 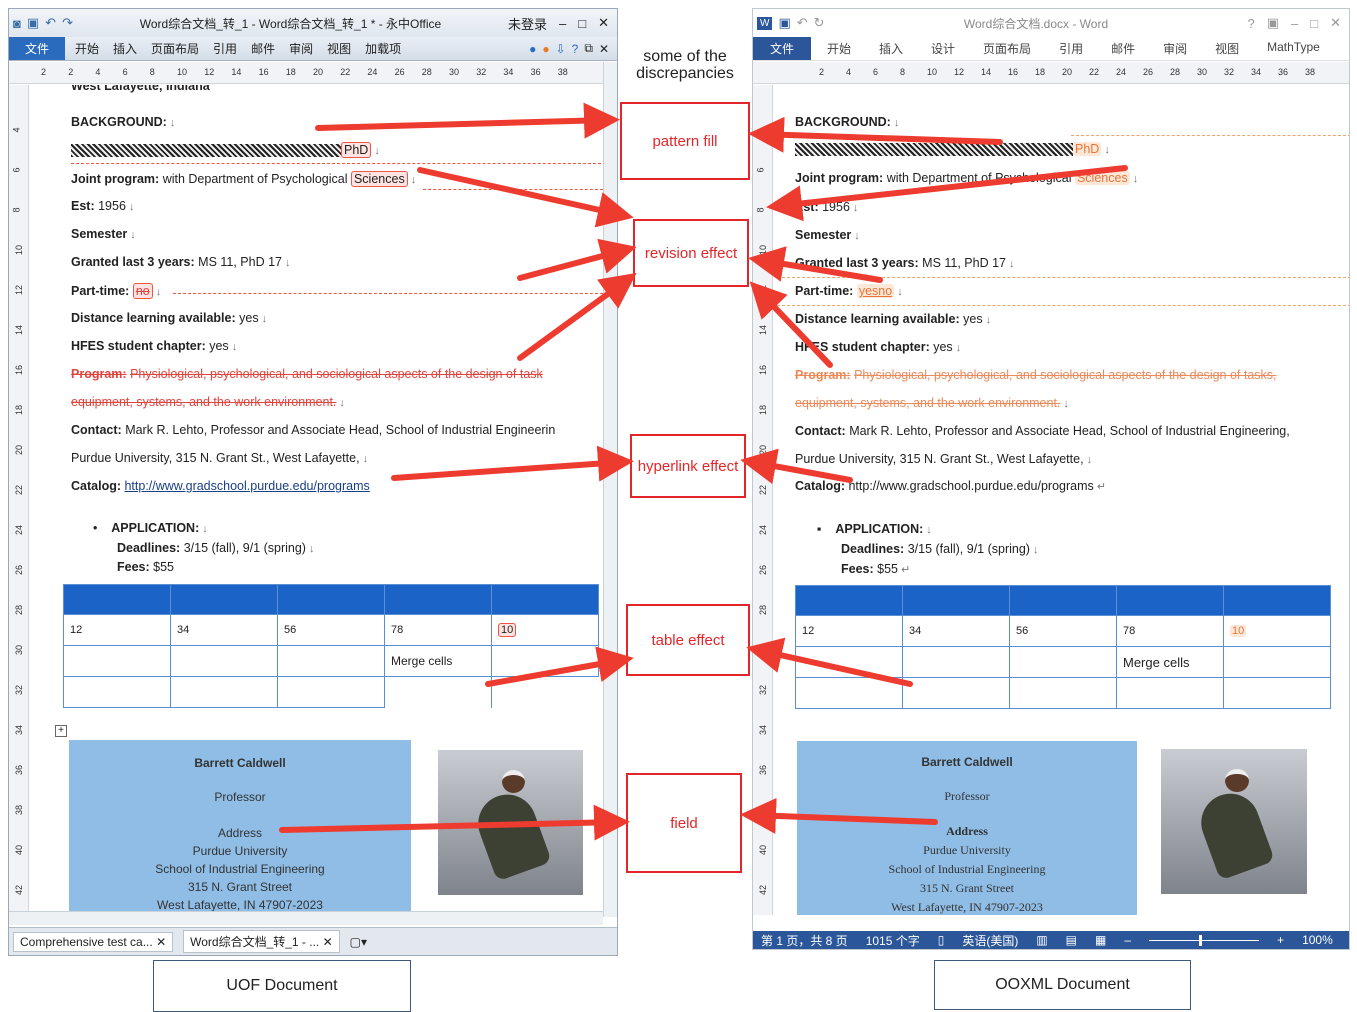 I want to click on horizontal-scrollbar, so click(x=306, y=918).